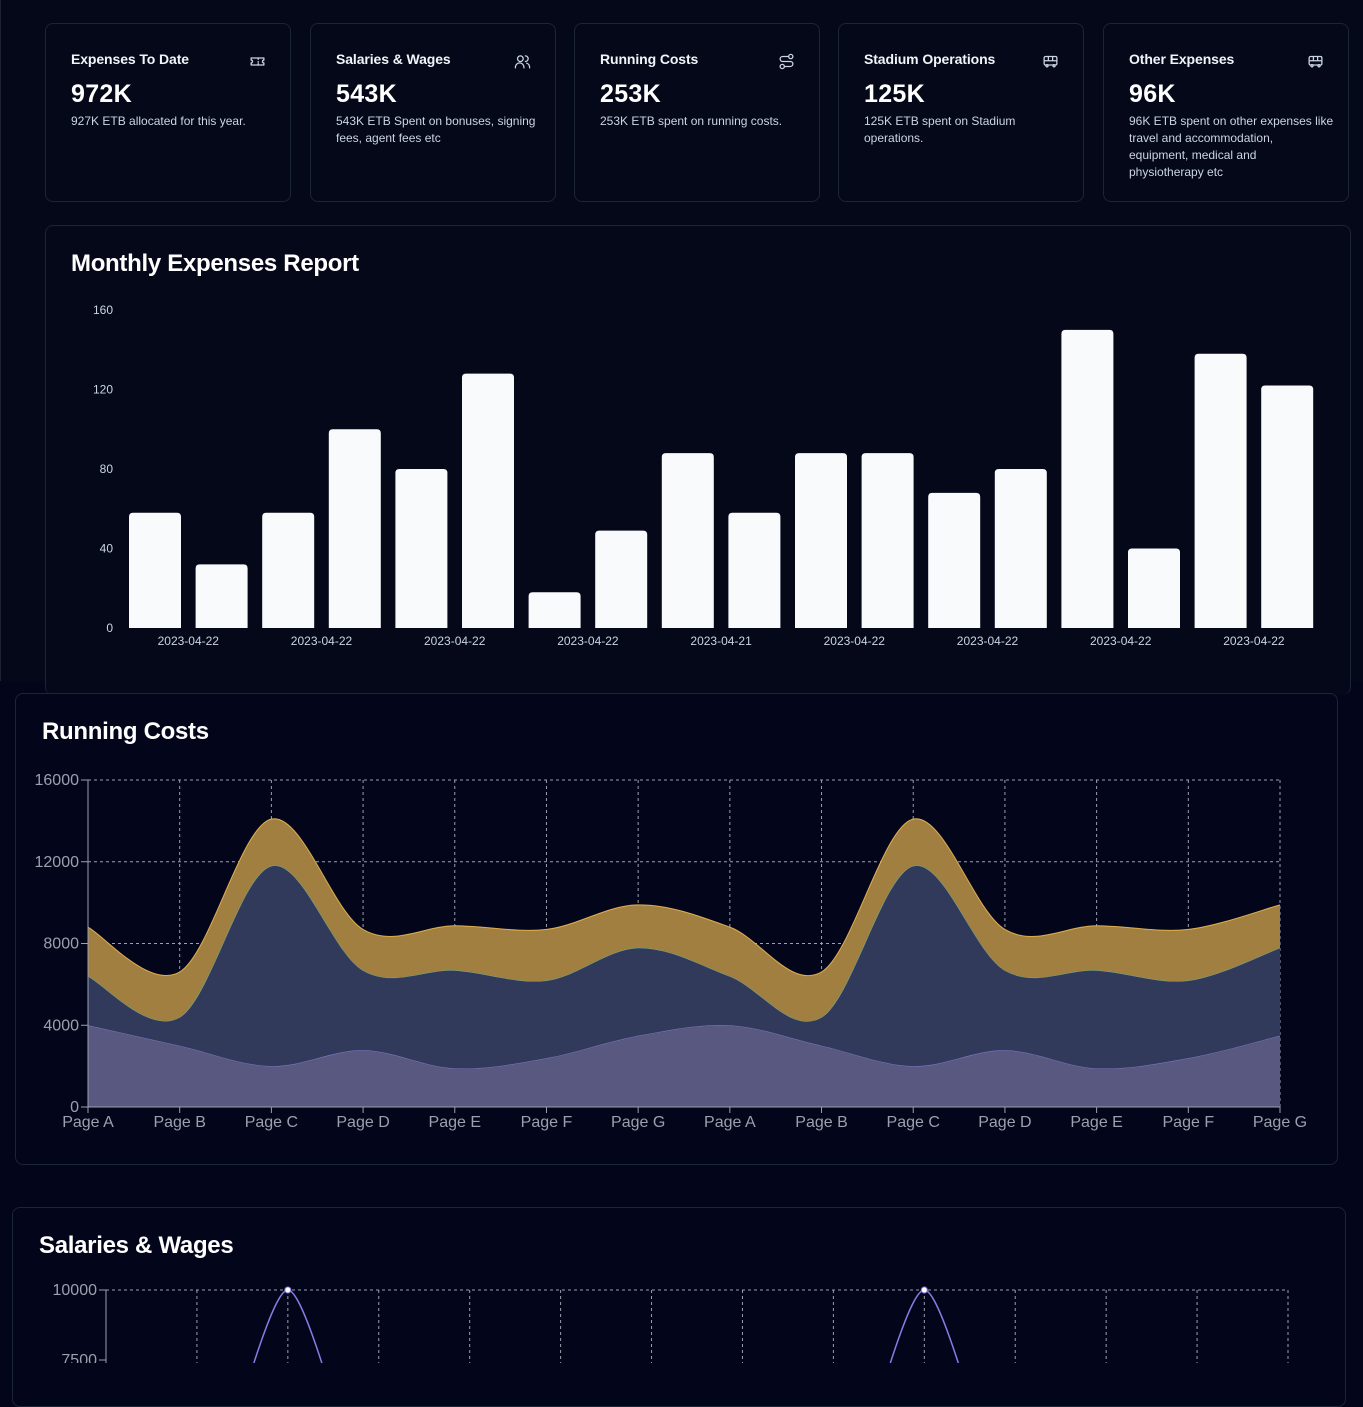 The width and height of the screenshot is (1363, 1407). I want to click on y-tick-label: 7500, so click(79, 1357).